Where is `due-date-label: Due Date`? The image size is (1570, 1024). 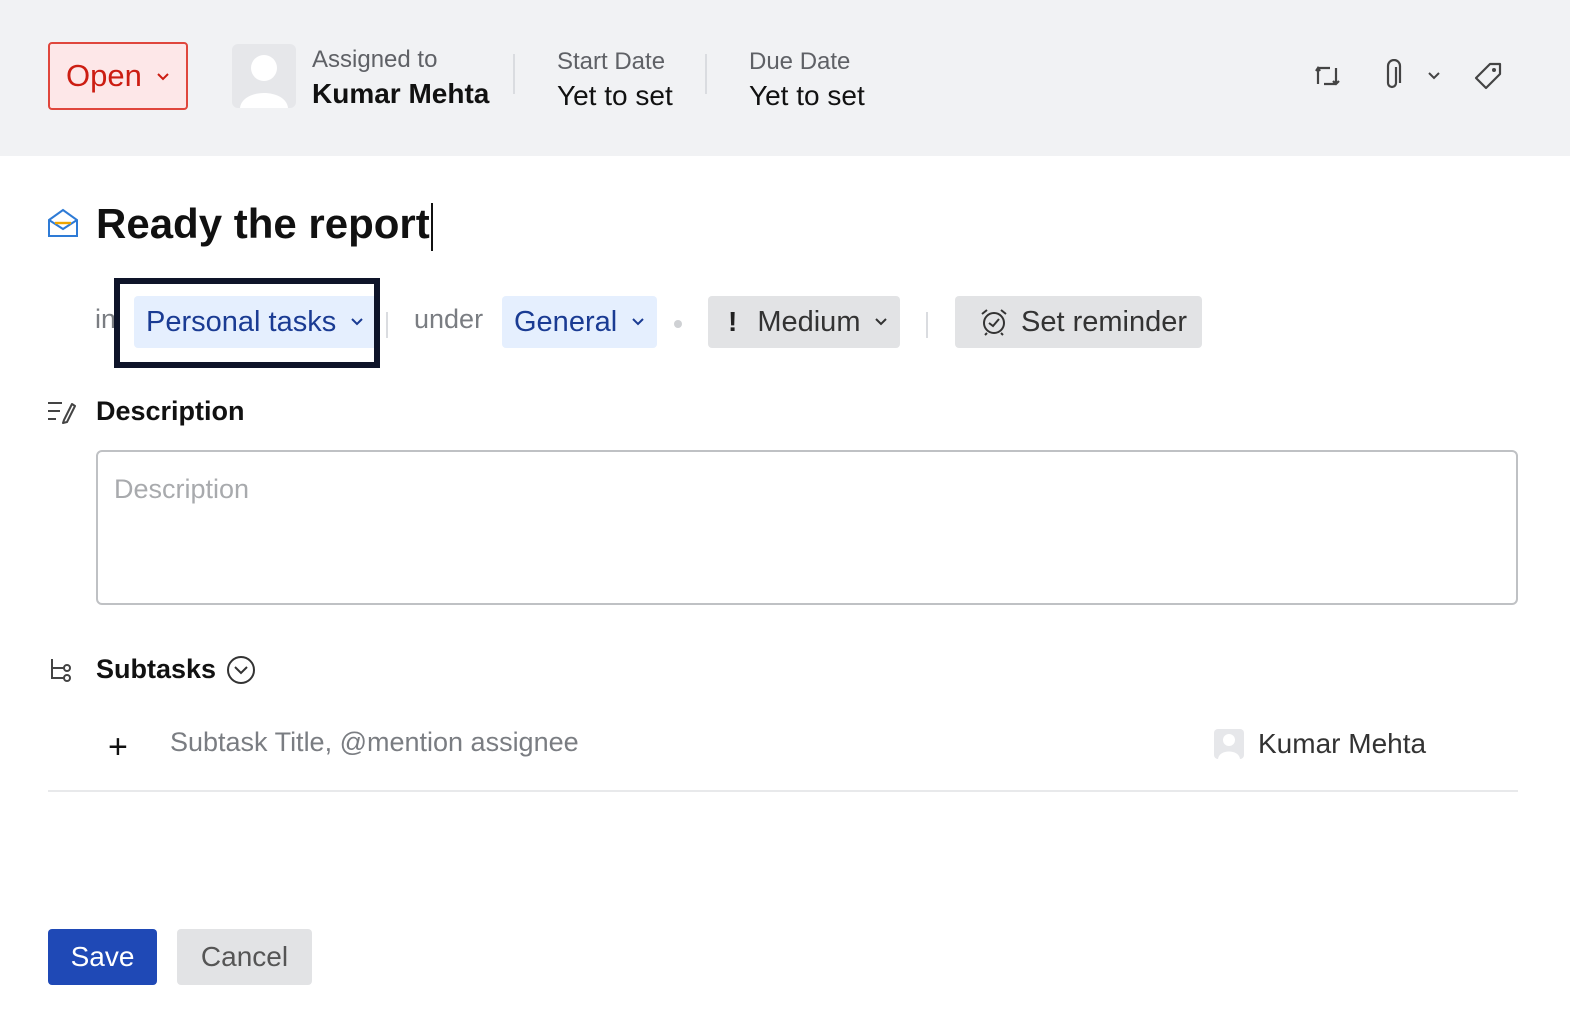 due-date-label: Due Date is located at coordinates (800, 61).